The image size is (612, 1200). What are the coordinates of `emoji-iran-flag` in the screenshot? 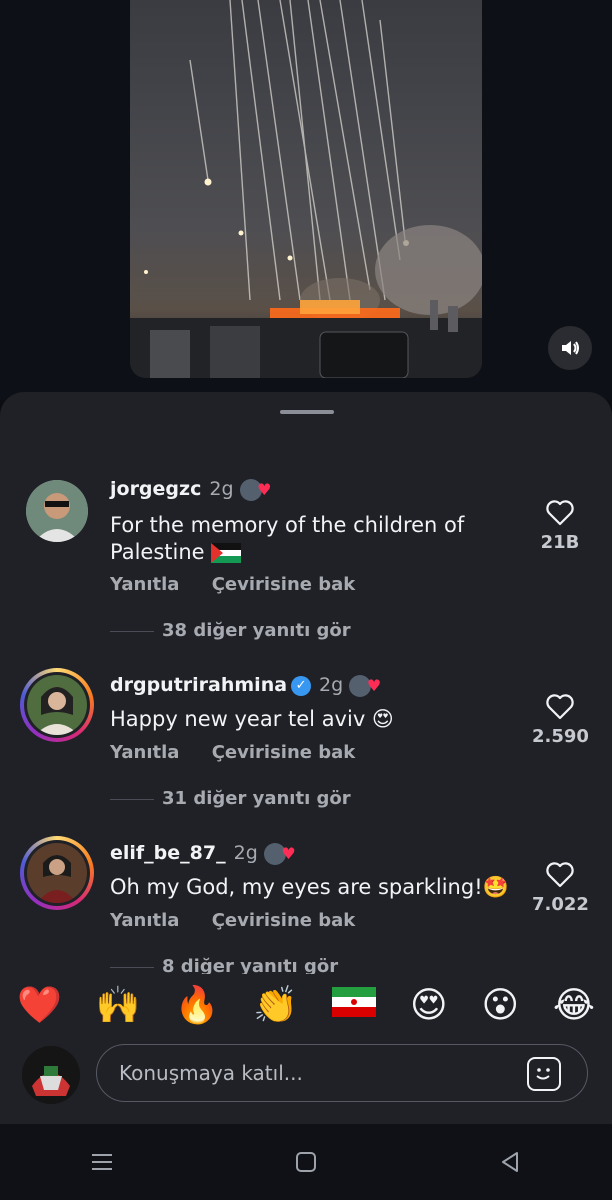 It's located at (354, 1005).